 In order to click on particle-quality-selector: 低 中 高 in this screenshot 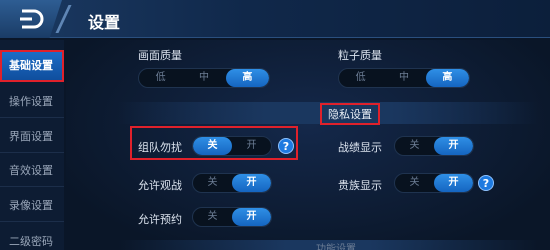, I will do `click(404, 78)`.